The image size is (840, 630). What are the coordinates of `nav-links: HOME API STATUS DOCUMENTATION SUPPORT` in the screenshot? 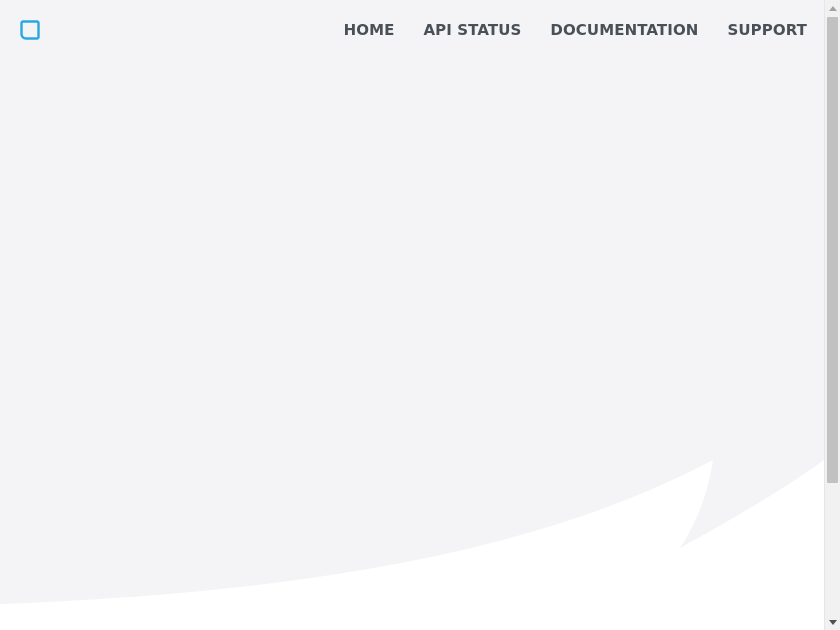 It's located at (575, 30).